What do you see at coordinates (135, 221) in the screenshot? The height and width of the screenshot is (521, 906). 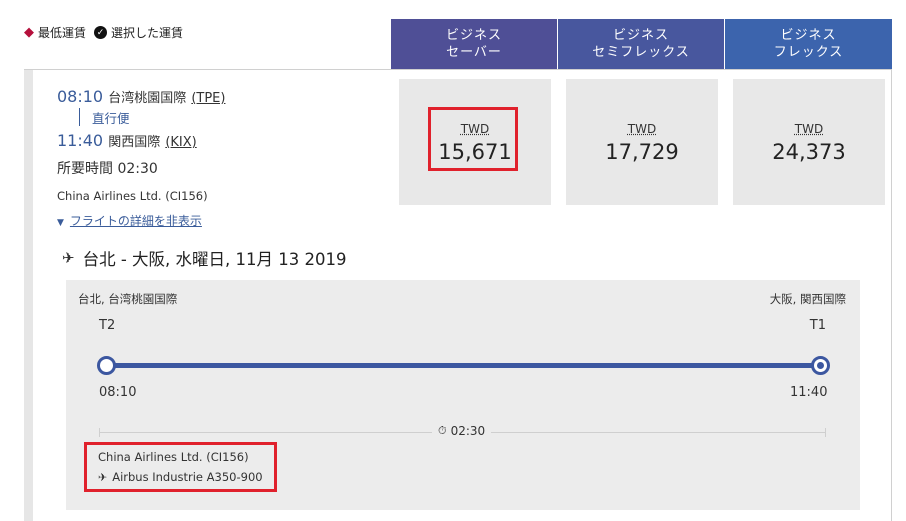 I see `hide-flight-details-label: フライトの詳細を非表示` at bounding box center [135, 221].